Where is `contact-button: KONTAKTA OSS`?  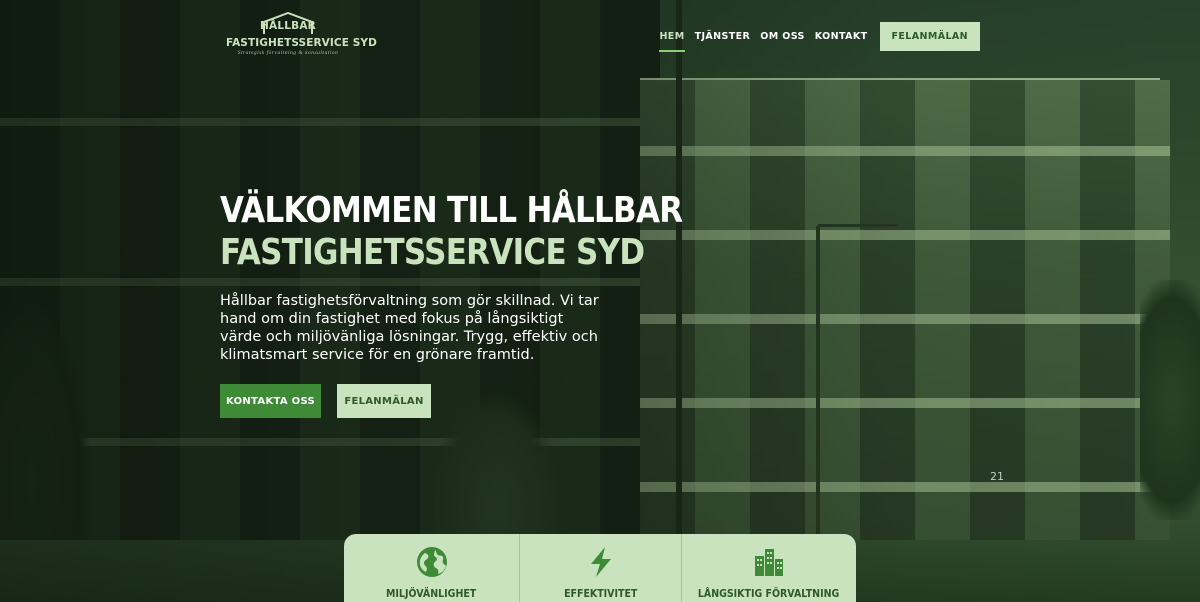
contact-button: KONTAKTA OSS is located at coordinates (270, 401).